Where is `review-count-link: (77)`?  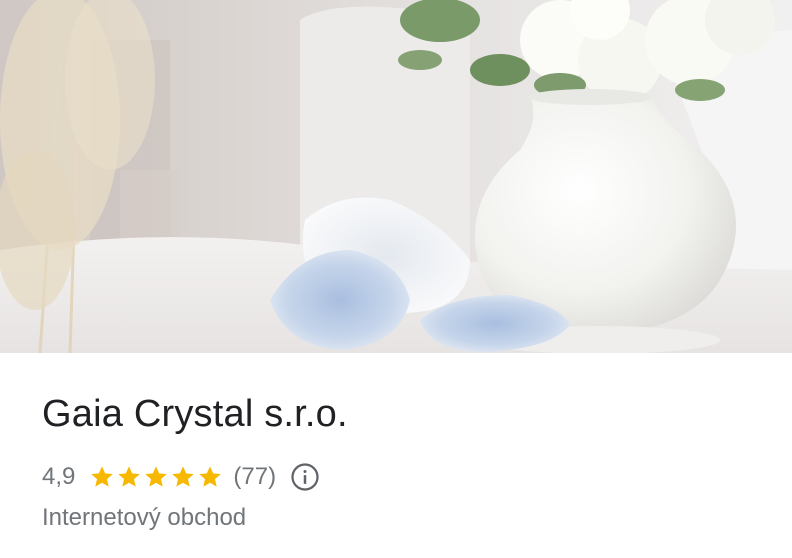
review-count-link: (77) is located at coordinates (254, 477).